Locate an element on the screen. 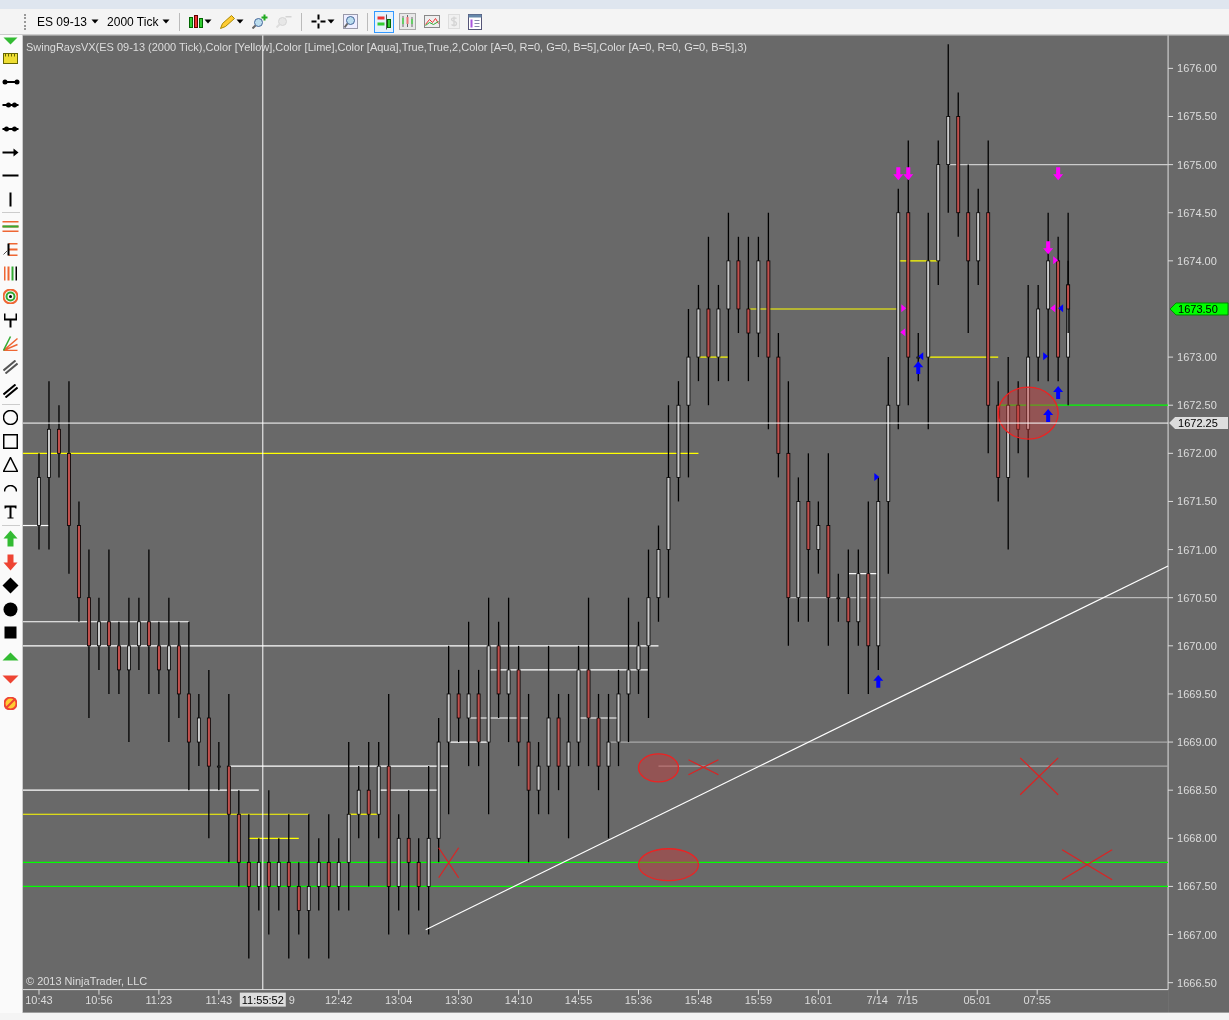 The image size is (1229, 1020). instrument-dropdown: ES 09-13 is located at coordinates (68, 21).